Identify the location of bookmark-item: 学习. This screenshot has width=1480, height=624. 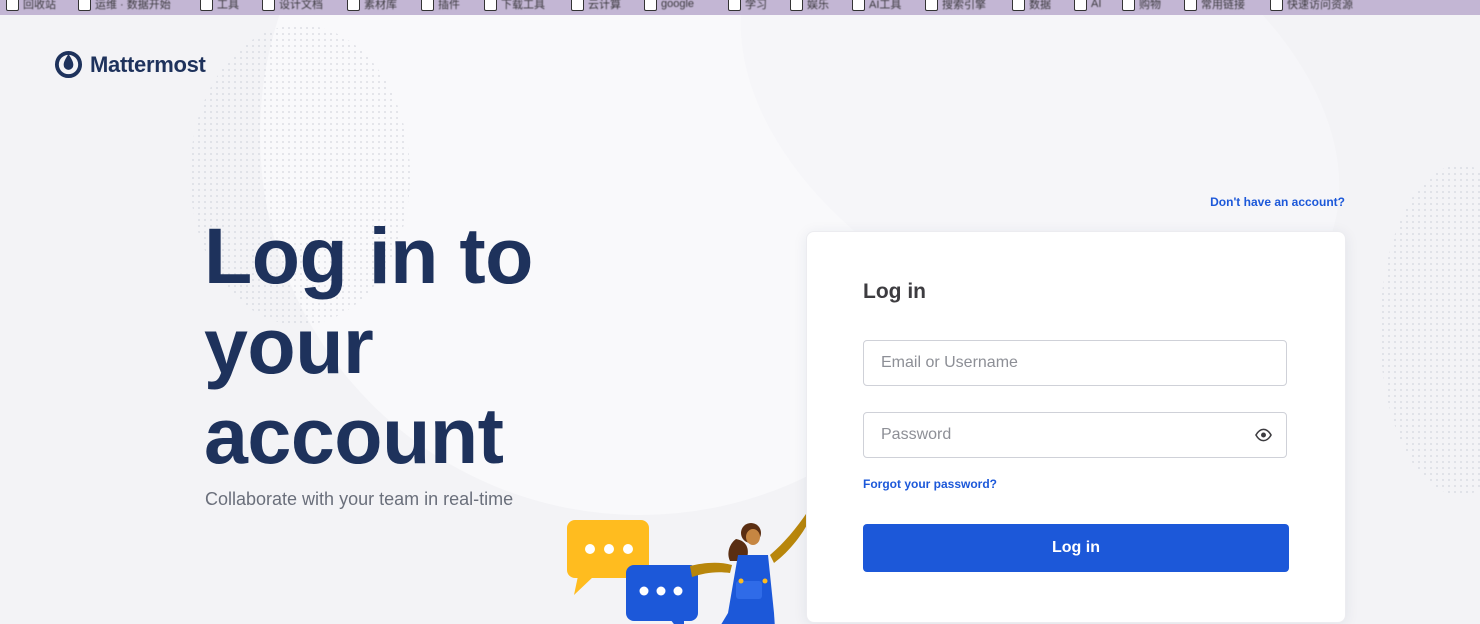
(747, 5).